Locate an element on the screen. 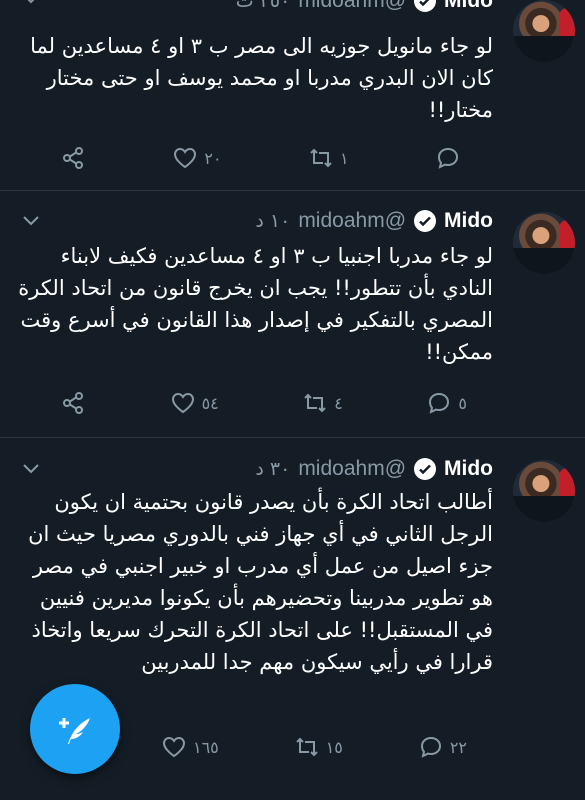  timestamp: ٣٠ د is located at coordinates (273, 469).